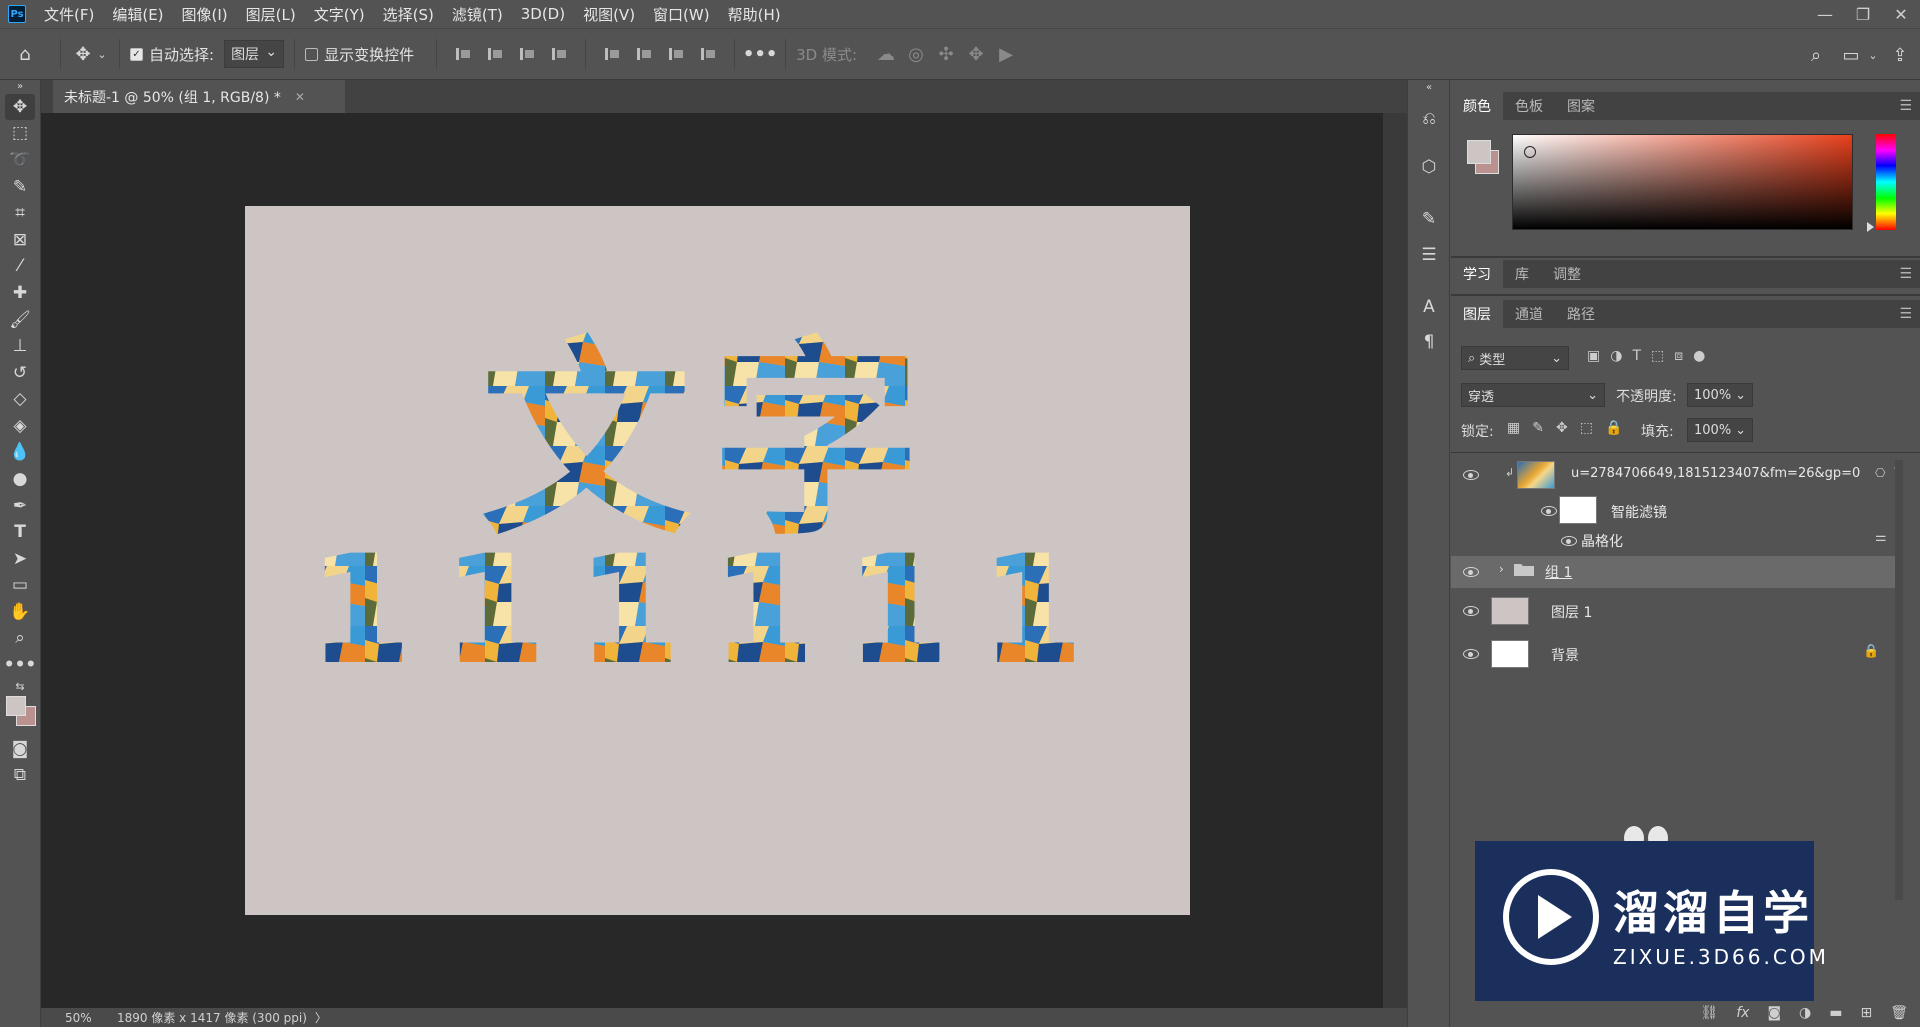 The width and height of the screenshot is (1920, 1027). I want to click on menu-file: 文件(F), so click(69, 14).